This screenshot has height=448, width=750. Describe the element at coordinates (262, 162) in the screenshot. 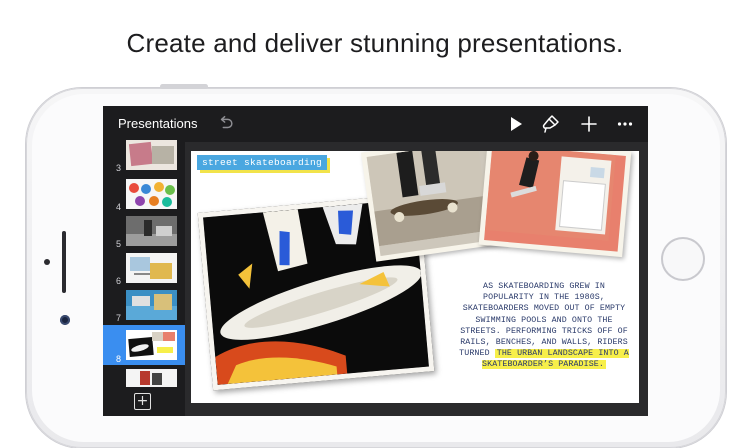

I see `slide-title: street skateboarding` at that location.